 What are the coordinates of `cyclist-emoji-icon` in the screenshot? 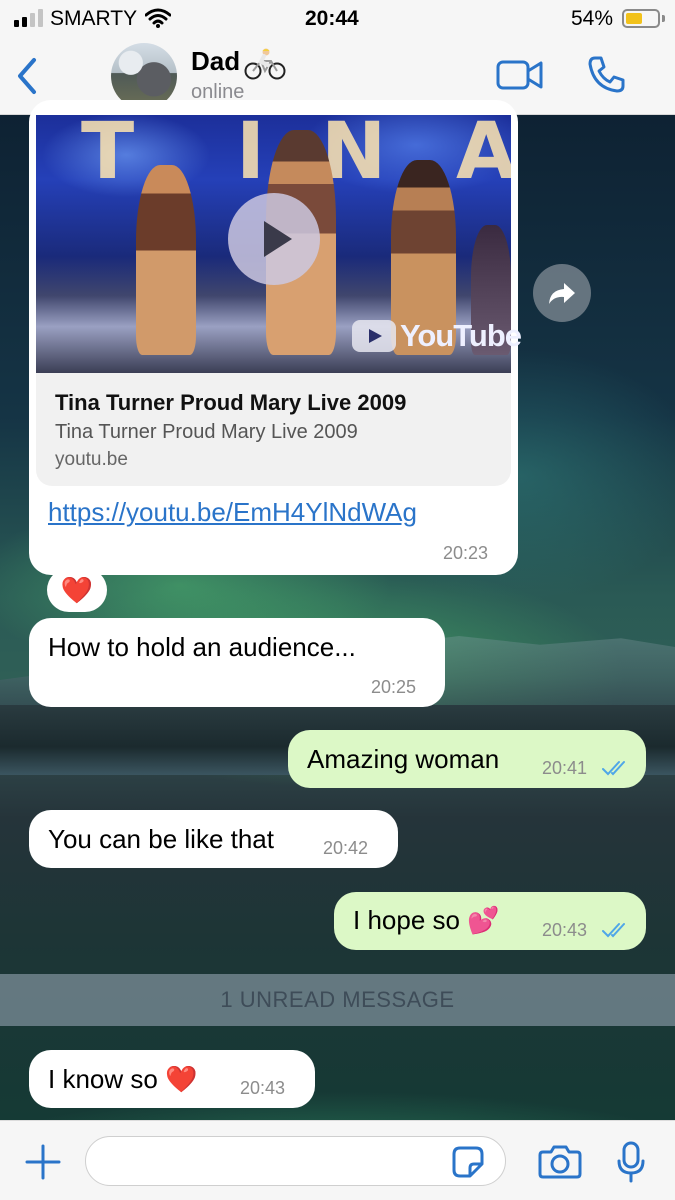 It's located at (265, 66).